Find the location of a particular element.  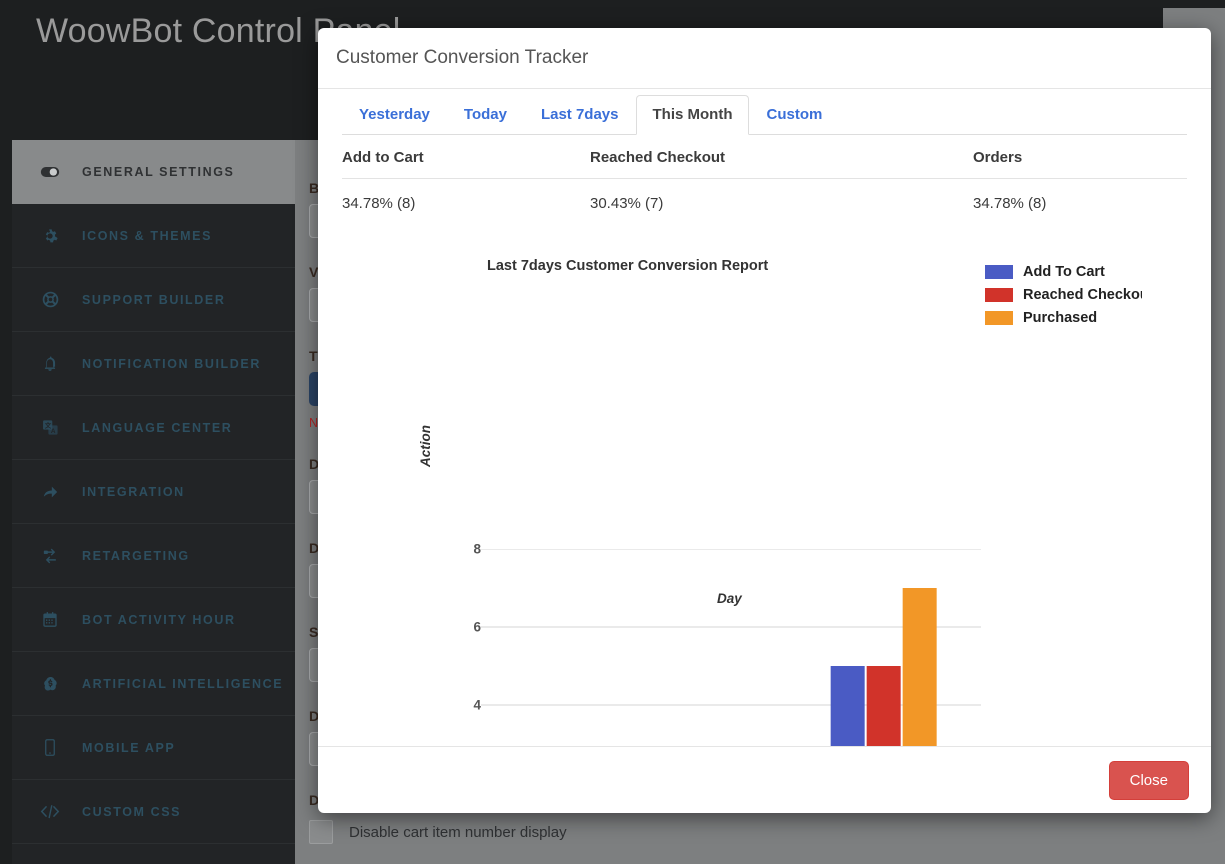

legend-label: Purchased is located at coordinates (1060, 317).